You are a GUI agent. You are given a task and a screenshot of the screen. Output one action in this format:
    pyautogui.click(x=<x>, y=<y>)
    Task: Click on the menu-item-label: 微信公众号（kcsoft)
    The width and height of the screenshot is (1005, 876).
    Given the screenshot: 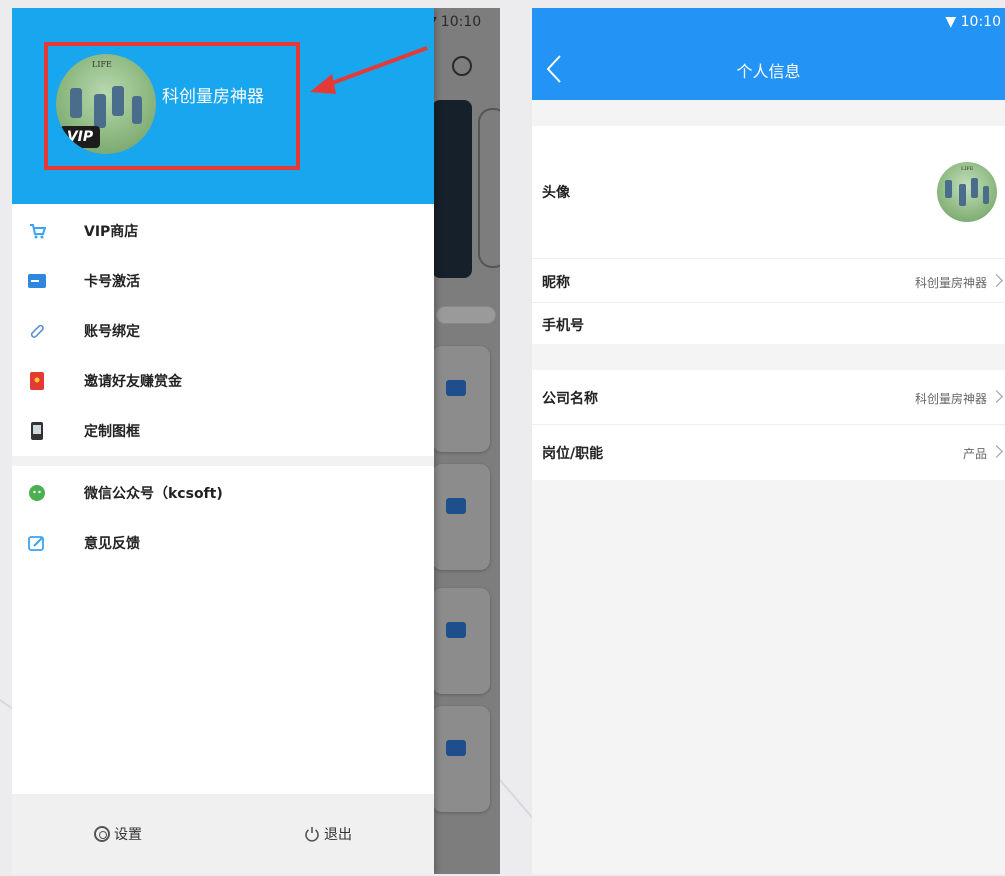 What is the action you would take?
    pyautogui.click(x=153, y=494)
    